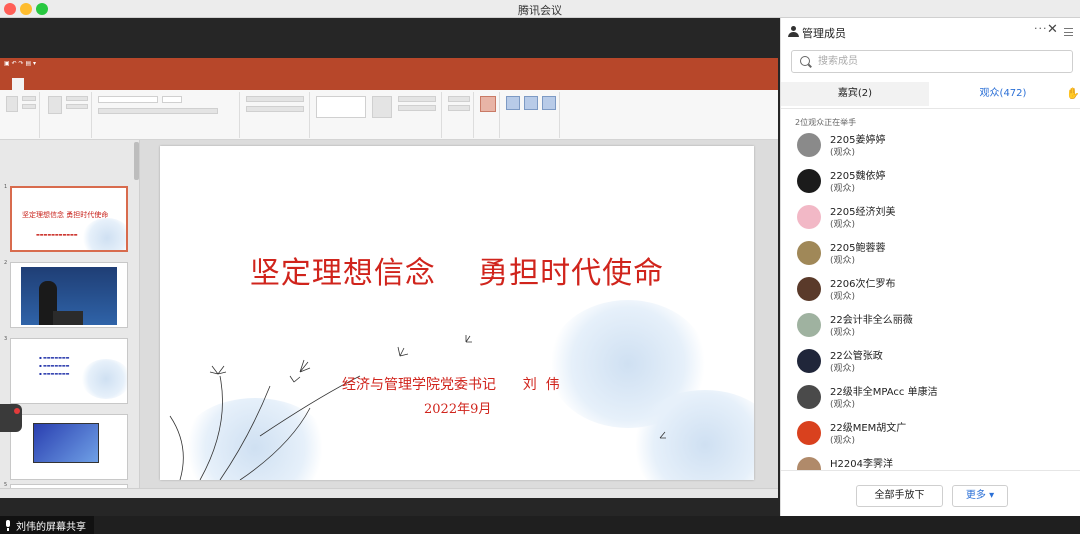  What do you see at coordinates (136, 161) in the screenshot?
I see `thumbnail-scrollbar` at bounding box center [136, 161].